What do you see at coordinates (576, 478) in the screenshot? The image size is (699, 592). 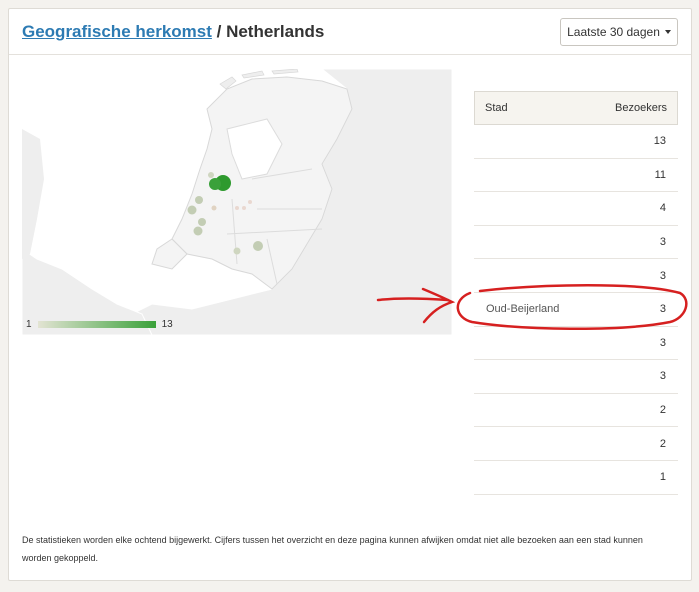 I see `table-row: 1` at bounding box center [576, 478].